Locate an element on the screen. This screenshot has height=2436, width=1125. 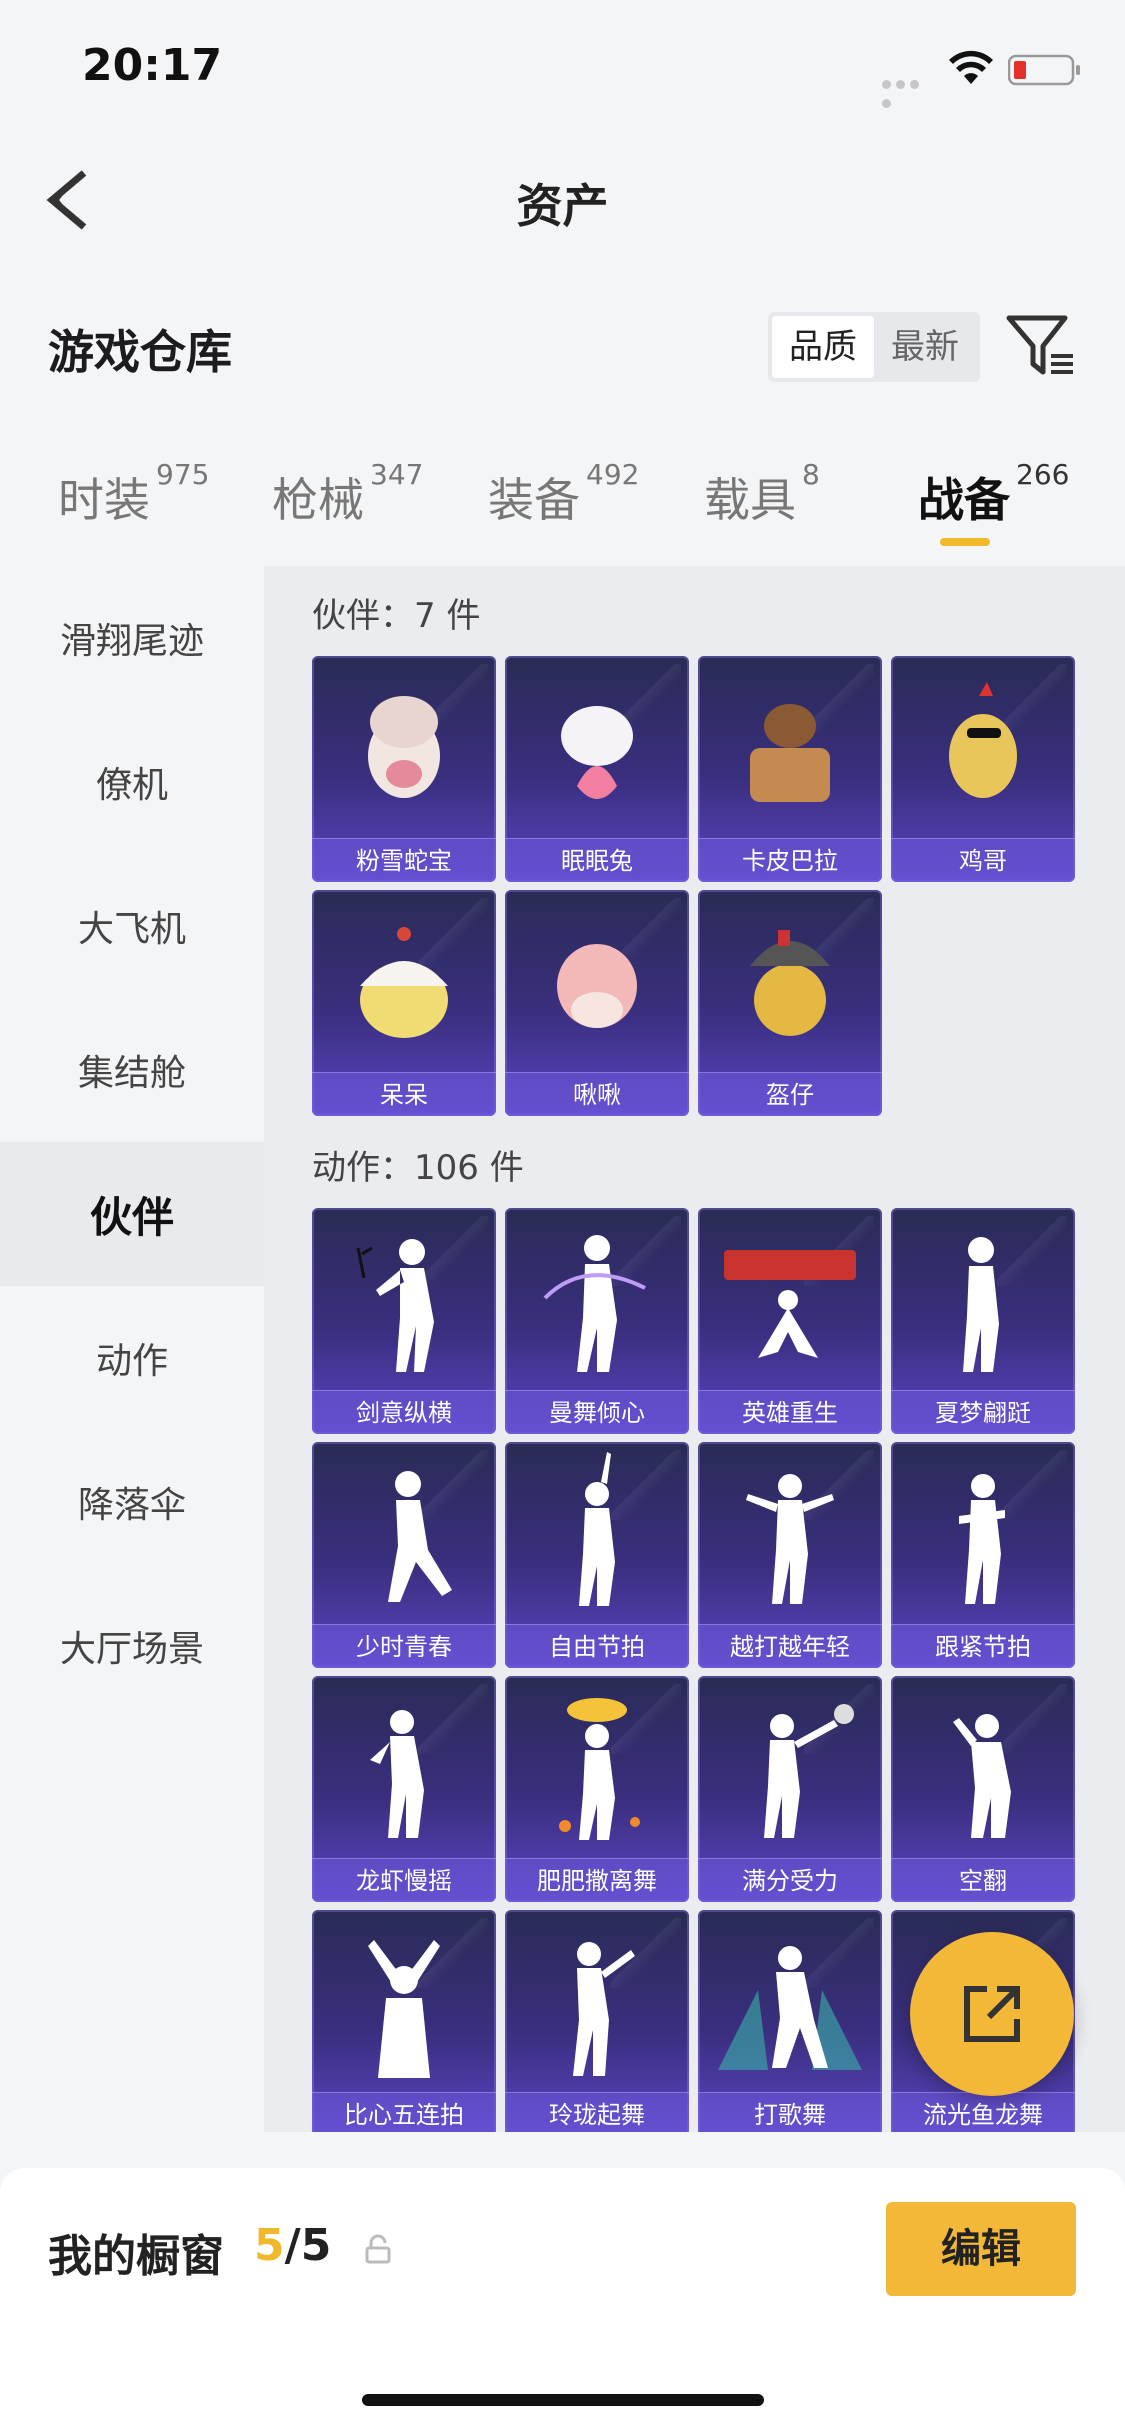
tab-count: 266 is located at coordinates (1043, 474).